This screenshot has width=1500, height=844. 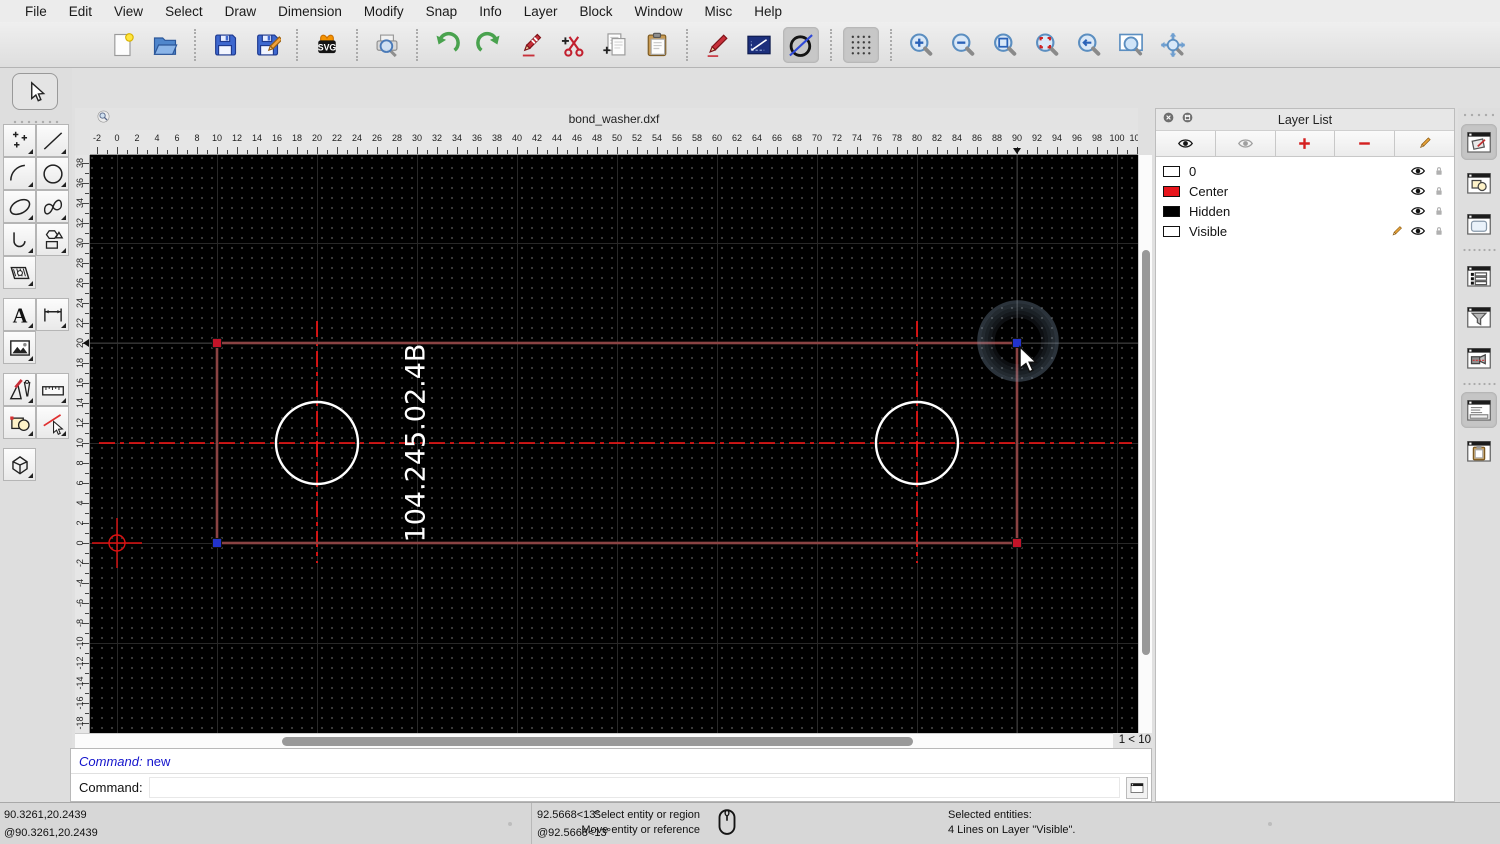 I want to click on draft-mode-button, so click(x=801, y=44).